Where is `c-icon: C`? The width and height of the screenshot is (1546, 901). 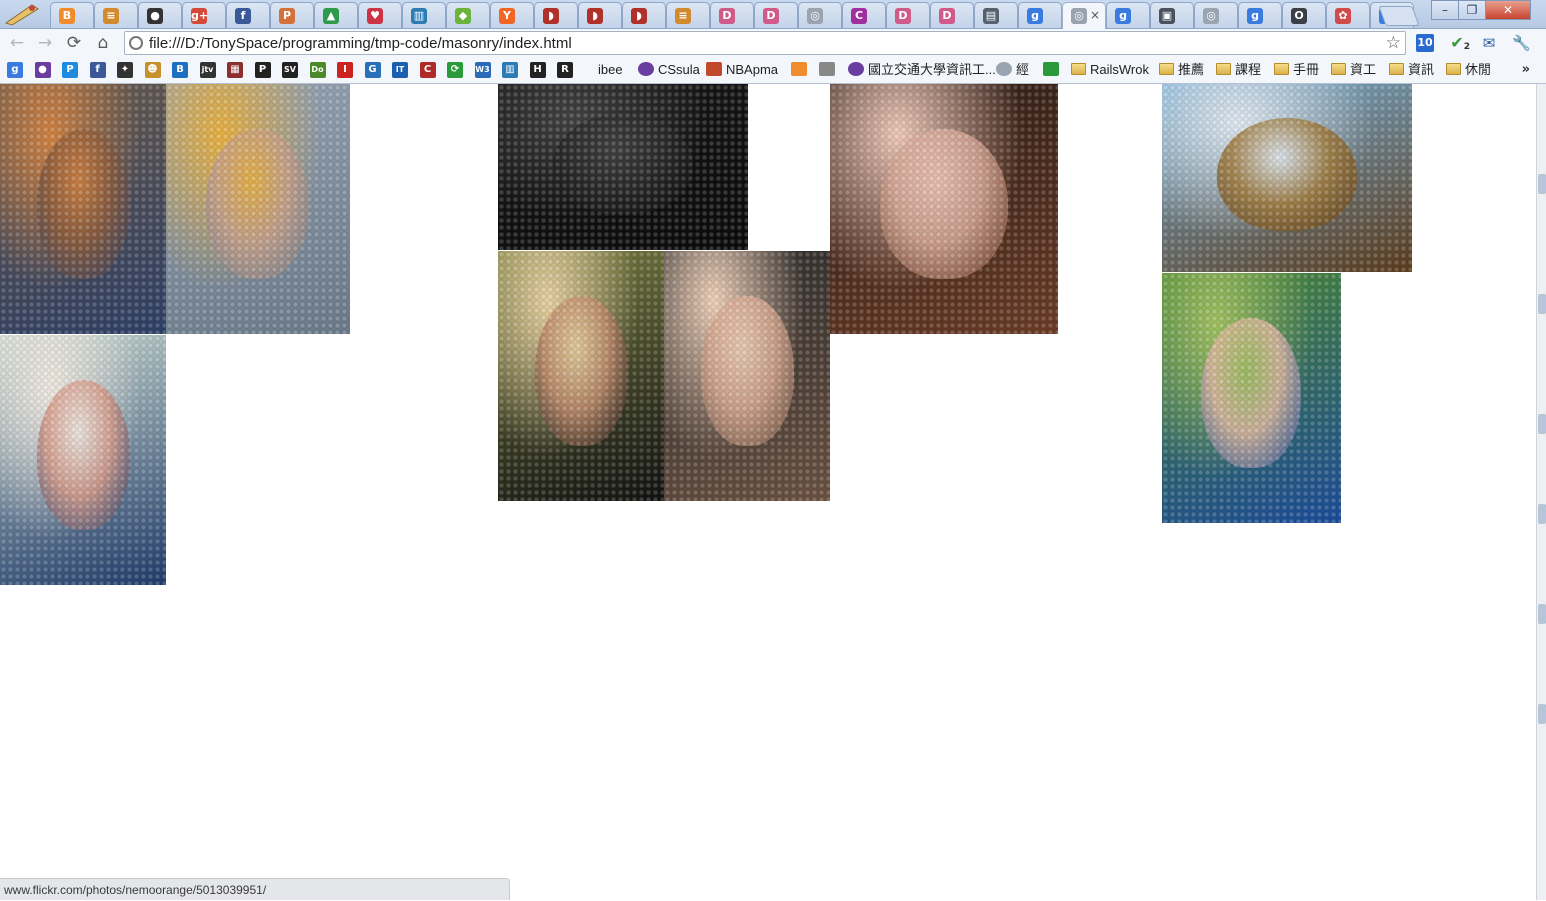
c-icon: C is located at coordinates (427, 70).